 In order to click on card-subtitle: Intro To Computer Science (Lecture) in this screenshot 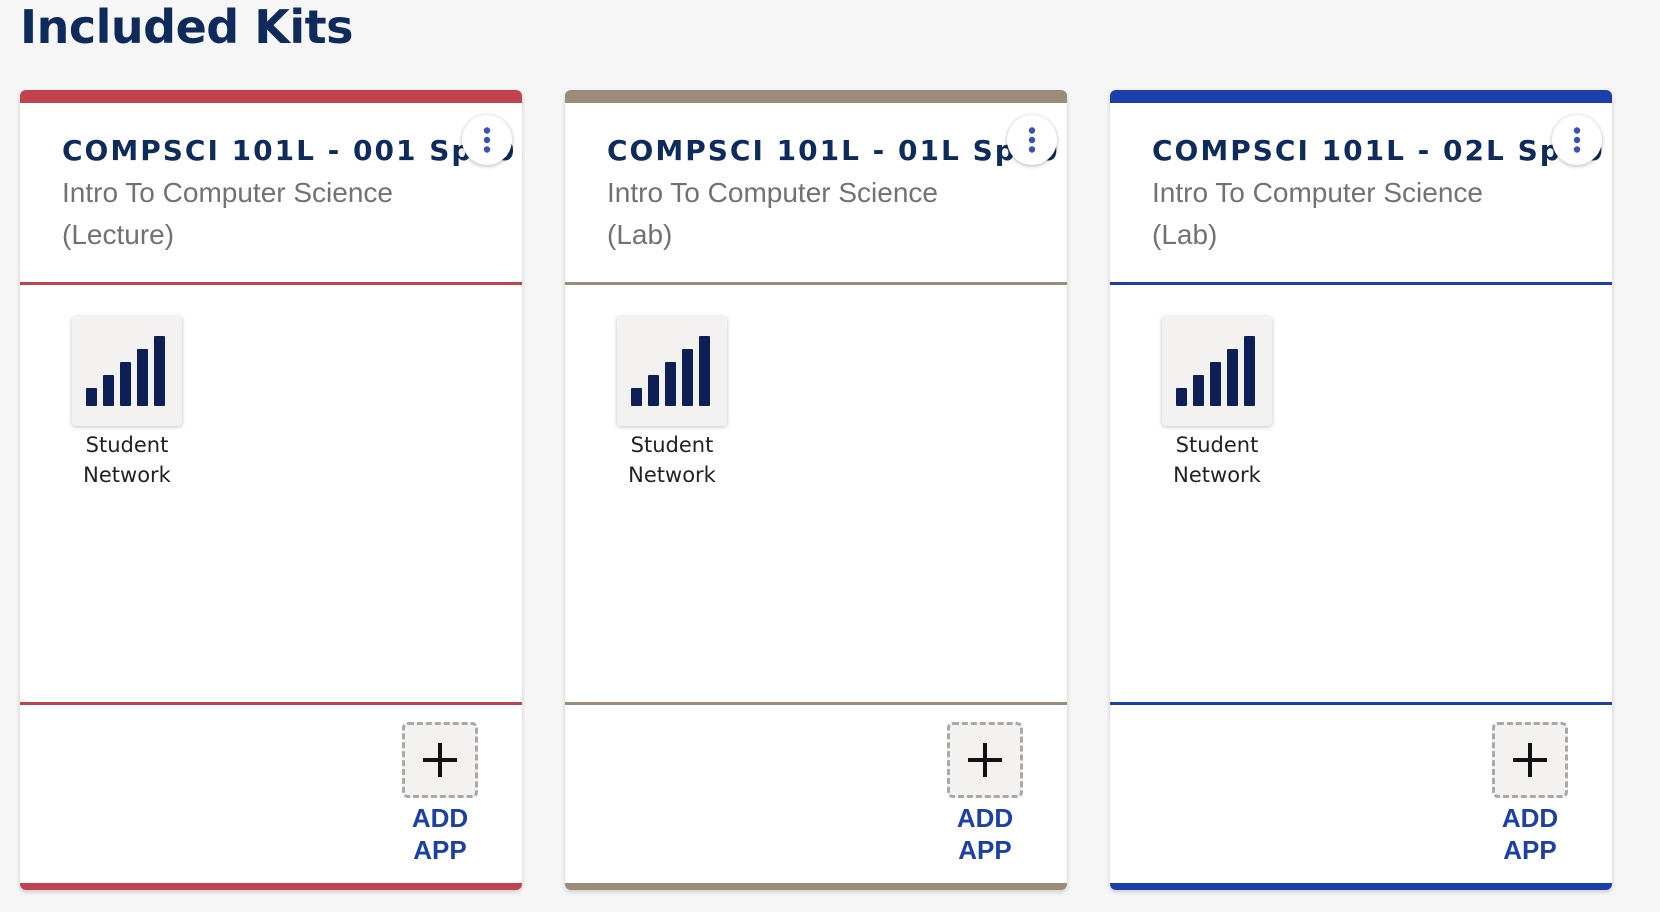, I will do `click(227, 213)`.